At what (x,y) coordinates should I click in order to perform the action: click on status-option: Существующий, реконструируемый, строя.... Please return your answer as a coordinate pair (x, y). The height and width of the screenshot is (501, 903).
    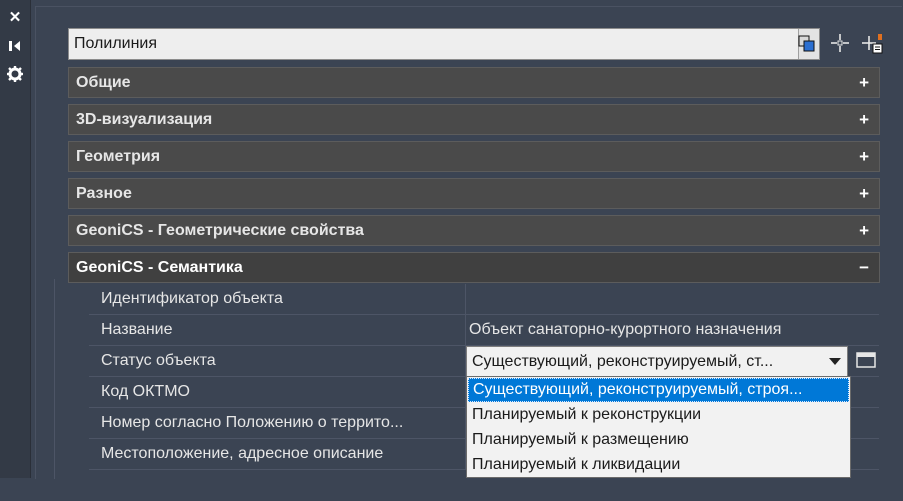
    Looking at the image, I should click on (658, 390).